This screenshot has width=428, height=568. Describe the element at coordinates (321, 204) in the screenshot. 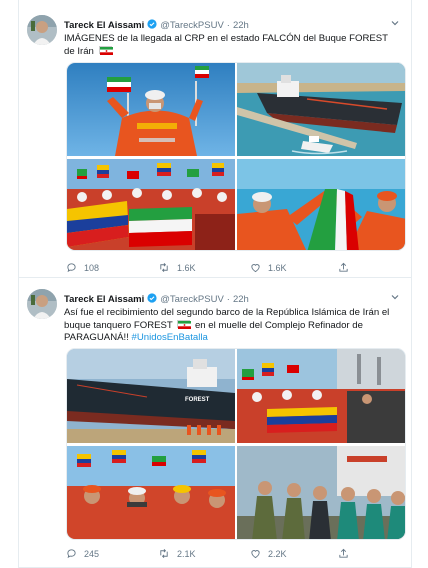

I see `photo-workers-holding-flag` at that location.